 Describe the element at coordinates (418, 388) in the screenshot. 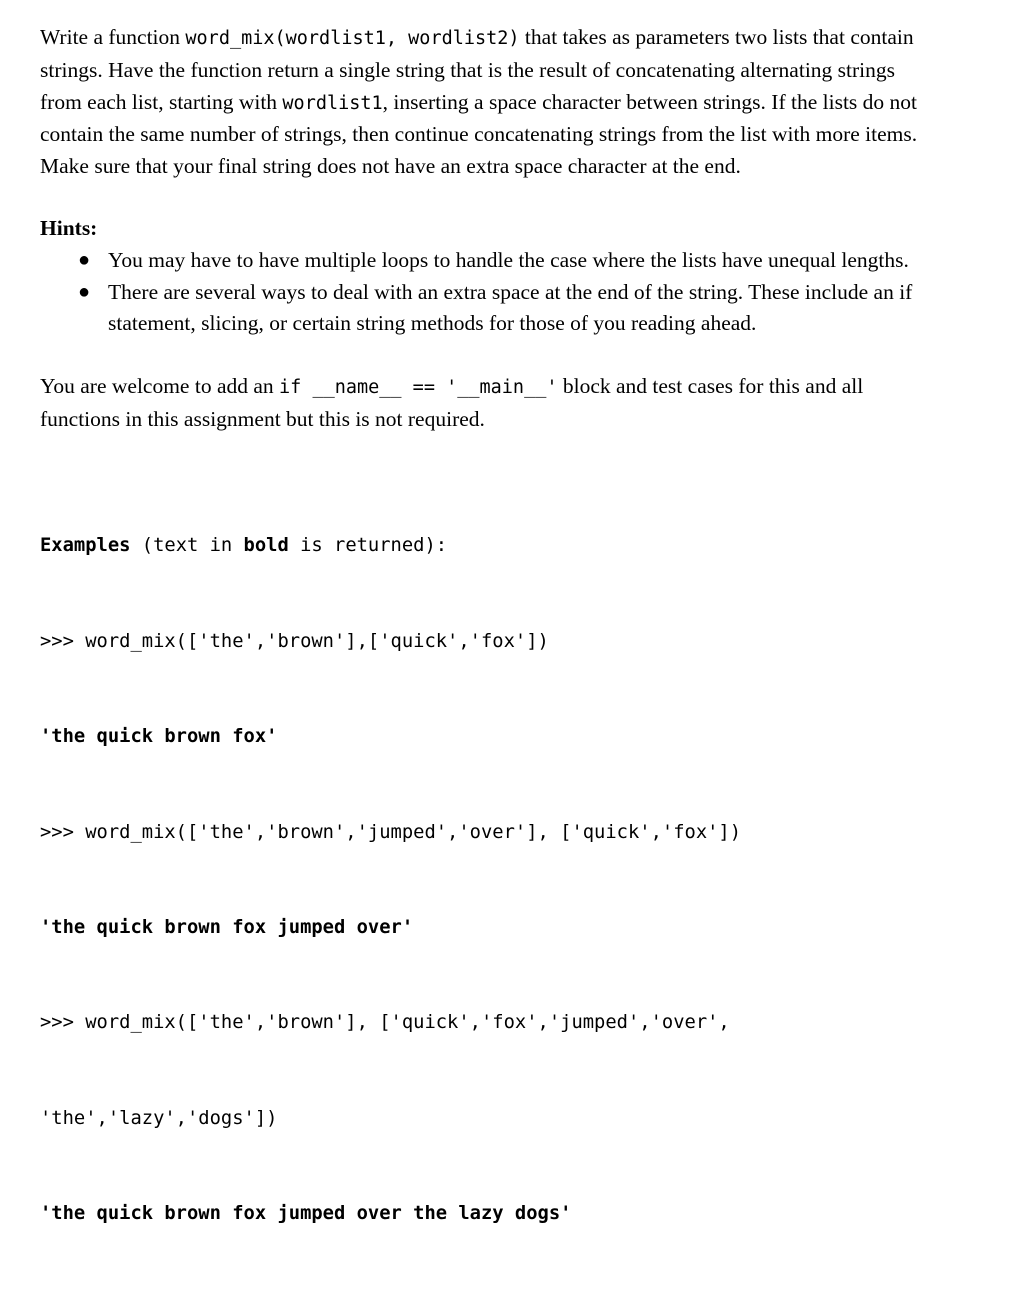

I see `inline-code-main-guard: if __name__ == '__main__'` at that location.